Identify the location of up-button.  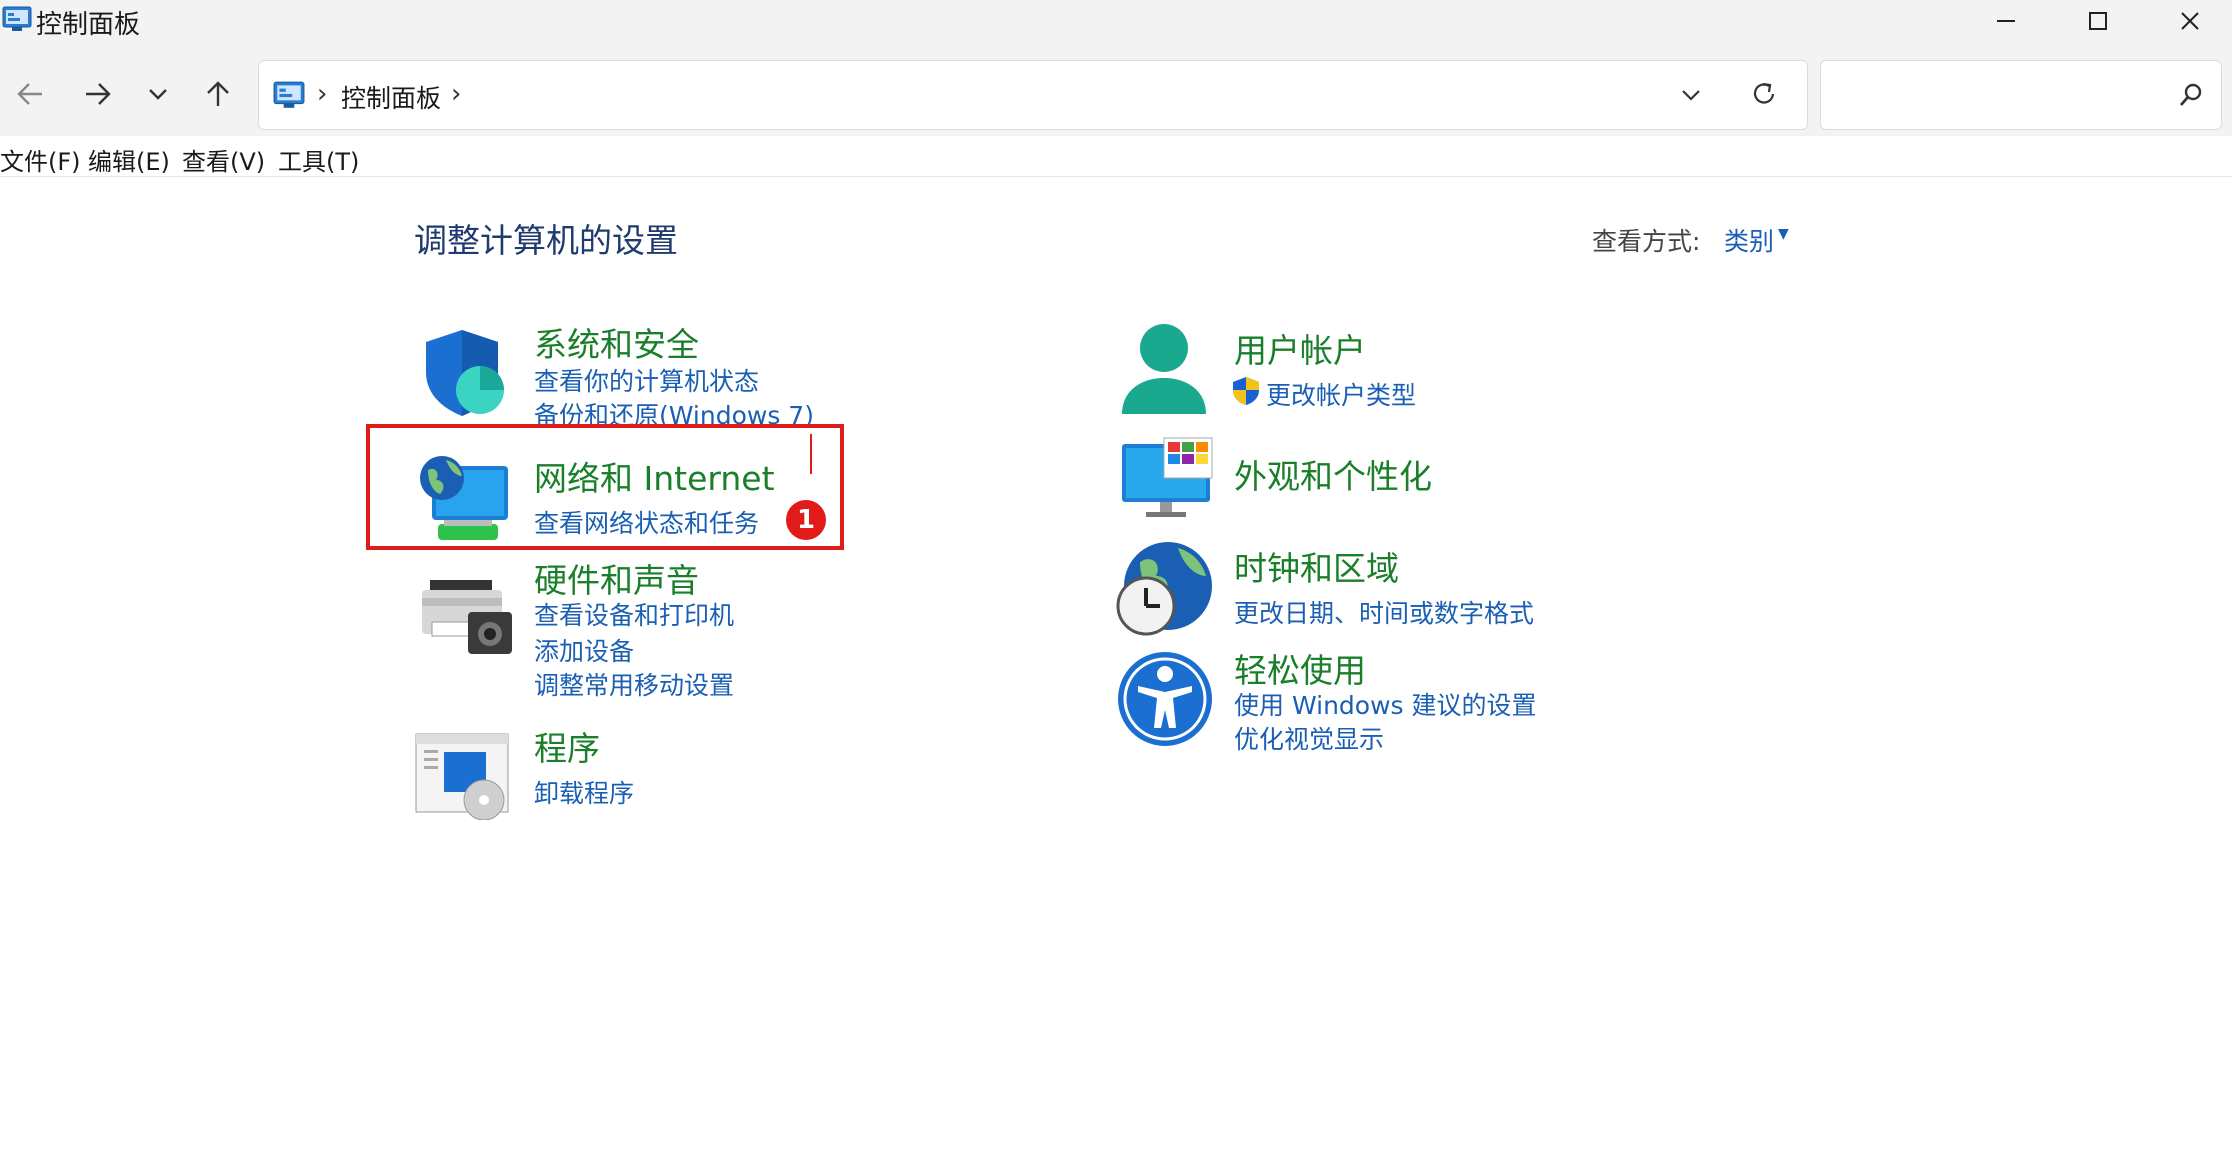
(218, 94).